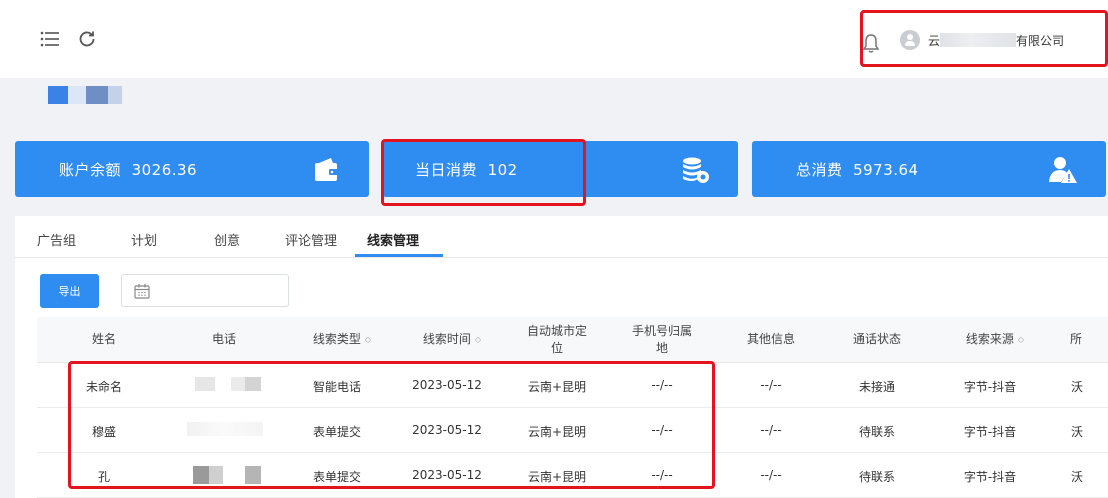 Image resolution: width=1108 pixels, height=498 pixels. Describe the element at coordinates (929, 169) in the screenshot. I see `stat-card-total: 总消费 5973.64` at that location.